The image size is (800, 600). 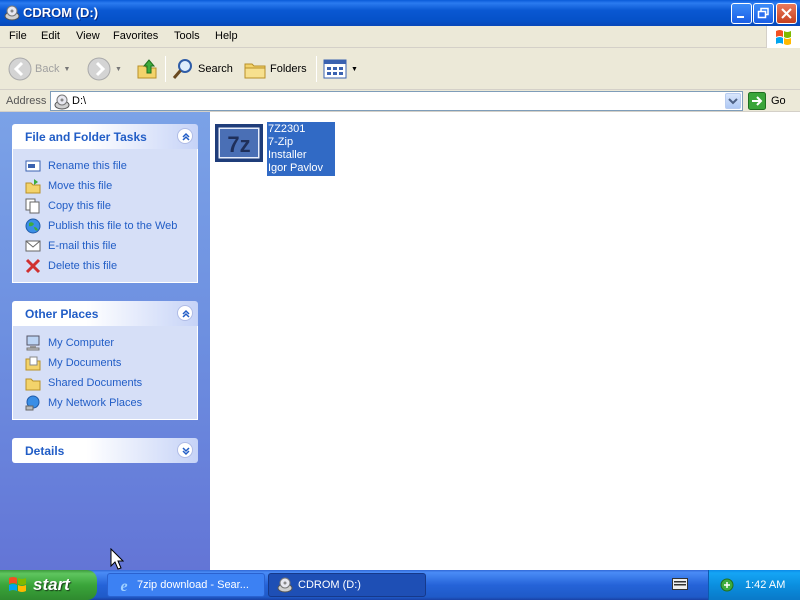 I want to click on search-icon, so click(x=182, y=69).